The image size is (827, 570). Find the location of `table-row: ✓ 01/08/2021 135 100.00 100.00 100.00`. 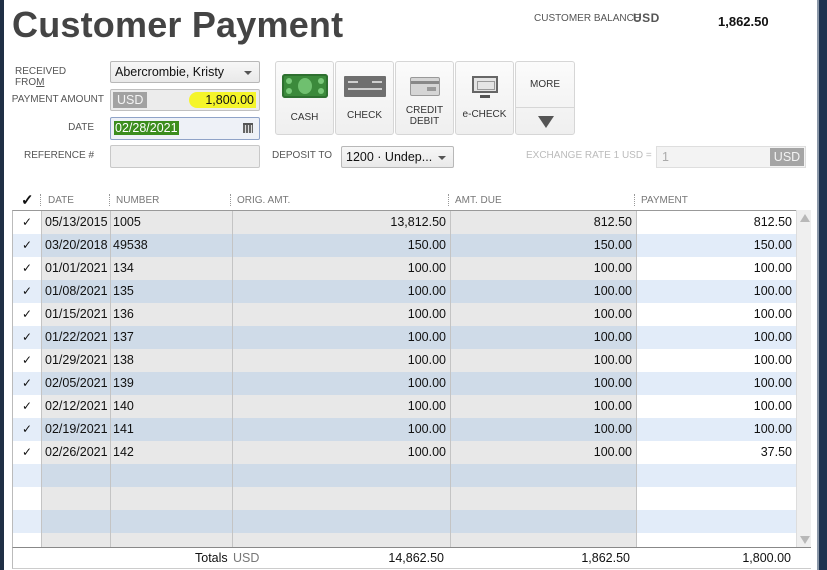

table-row: ✓ 01/08/2021 135 100.00 100.00 100.00 is located at coordinates (404, 291).